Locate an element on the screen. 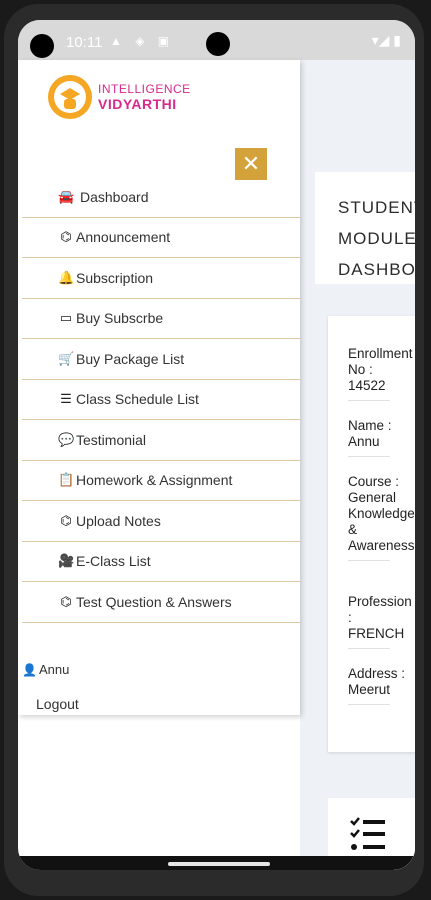  menu-item-label: Upload Notes is located at coordinates (118, 520).